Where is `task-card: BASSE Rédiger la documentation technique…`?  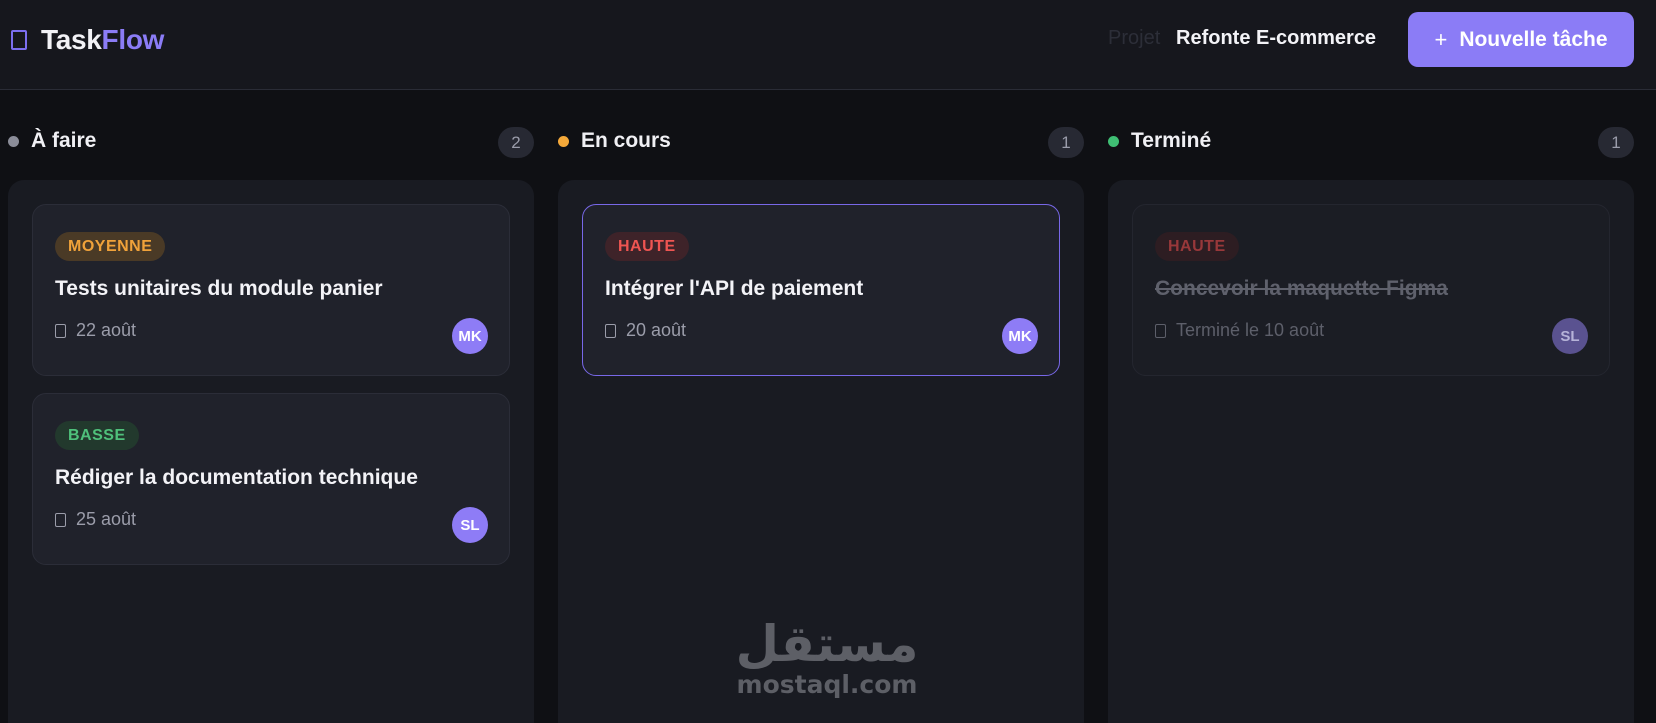 task-card: BASSE Rédiger la documentation technique… is located at coordinates (271, 479).